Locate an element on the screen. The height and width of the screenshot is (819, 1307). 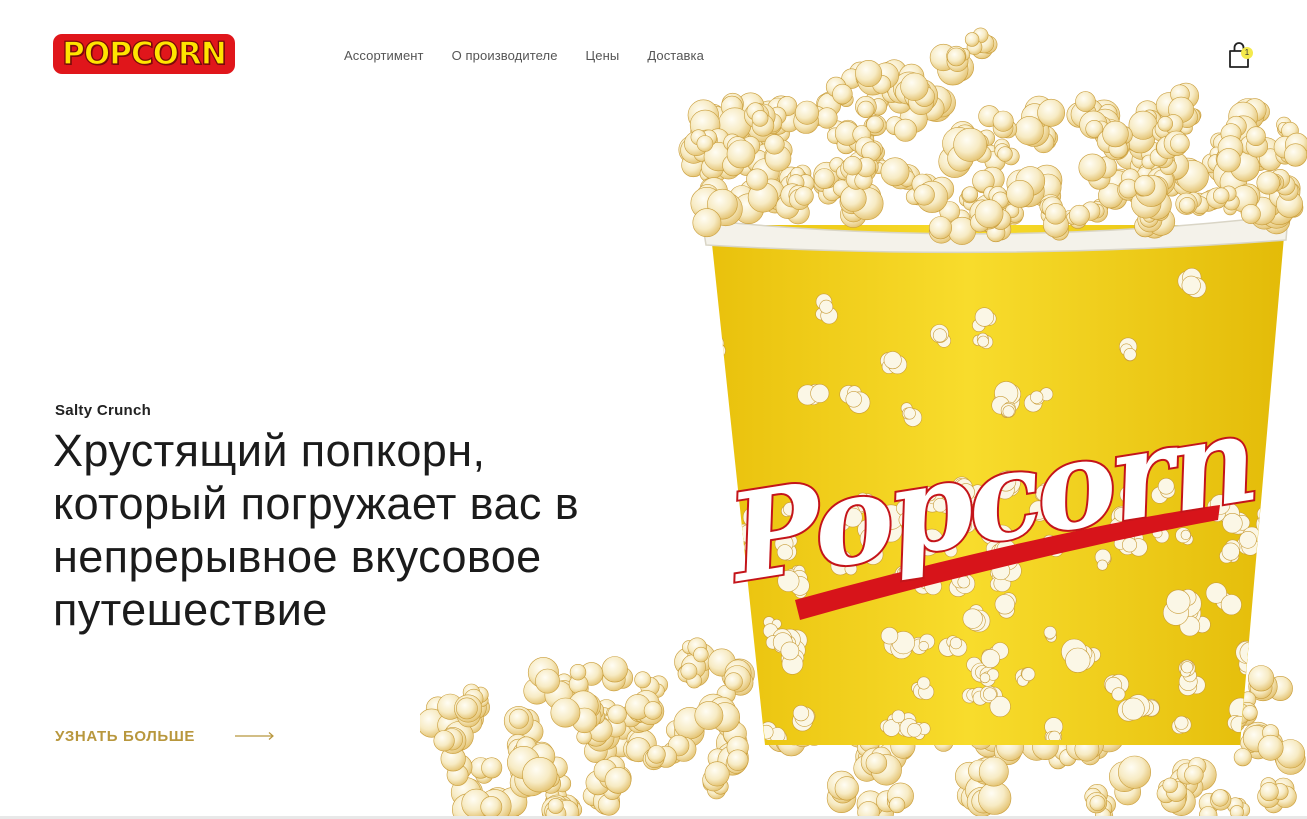
learn-more-label: УЗНАТЬ БОЛЬШЕ is located at coordinates (125, 736).